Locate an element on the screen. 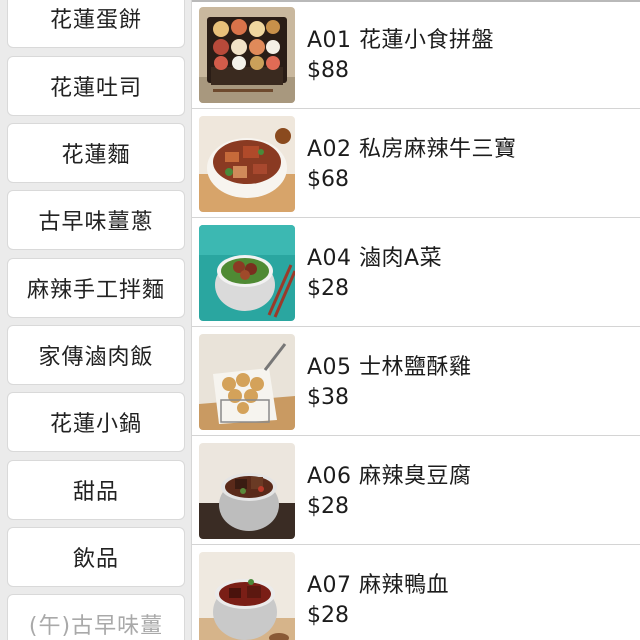 This screenshot has height=640, width=640. item-price: $88 is located at coordinates (328, 70).